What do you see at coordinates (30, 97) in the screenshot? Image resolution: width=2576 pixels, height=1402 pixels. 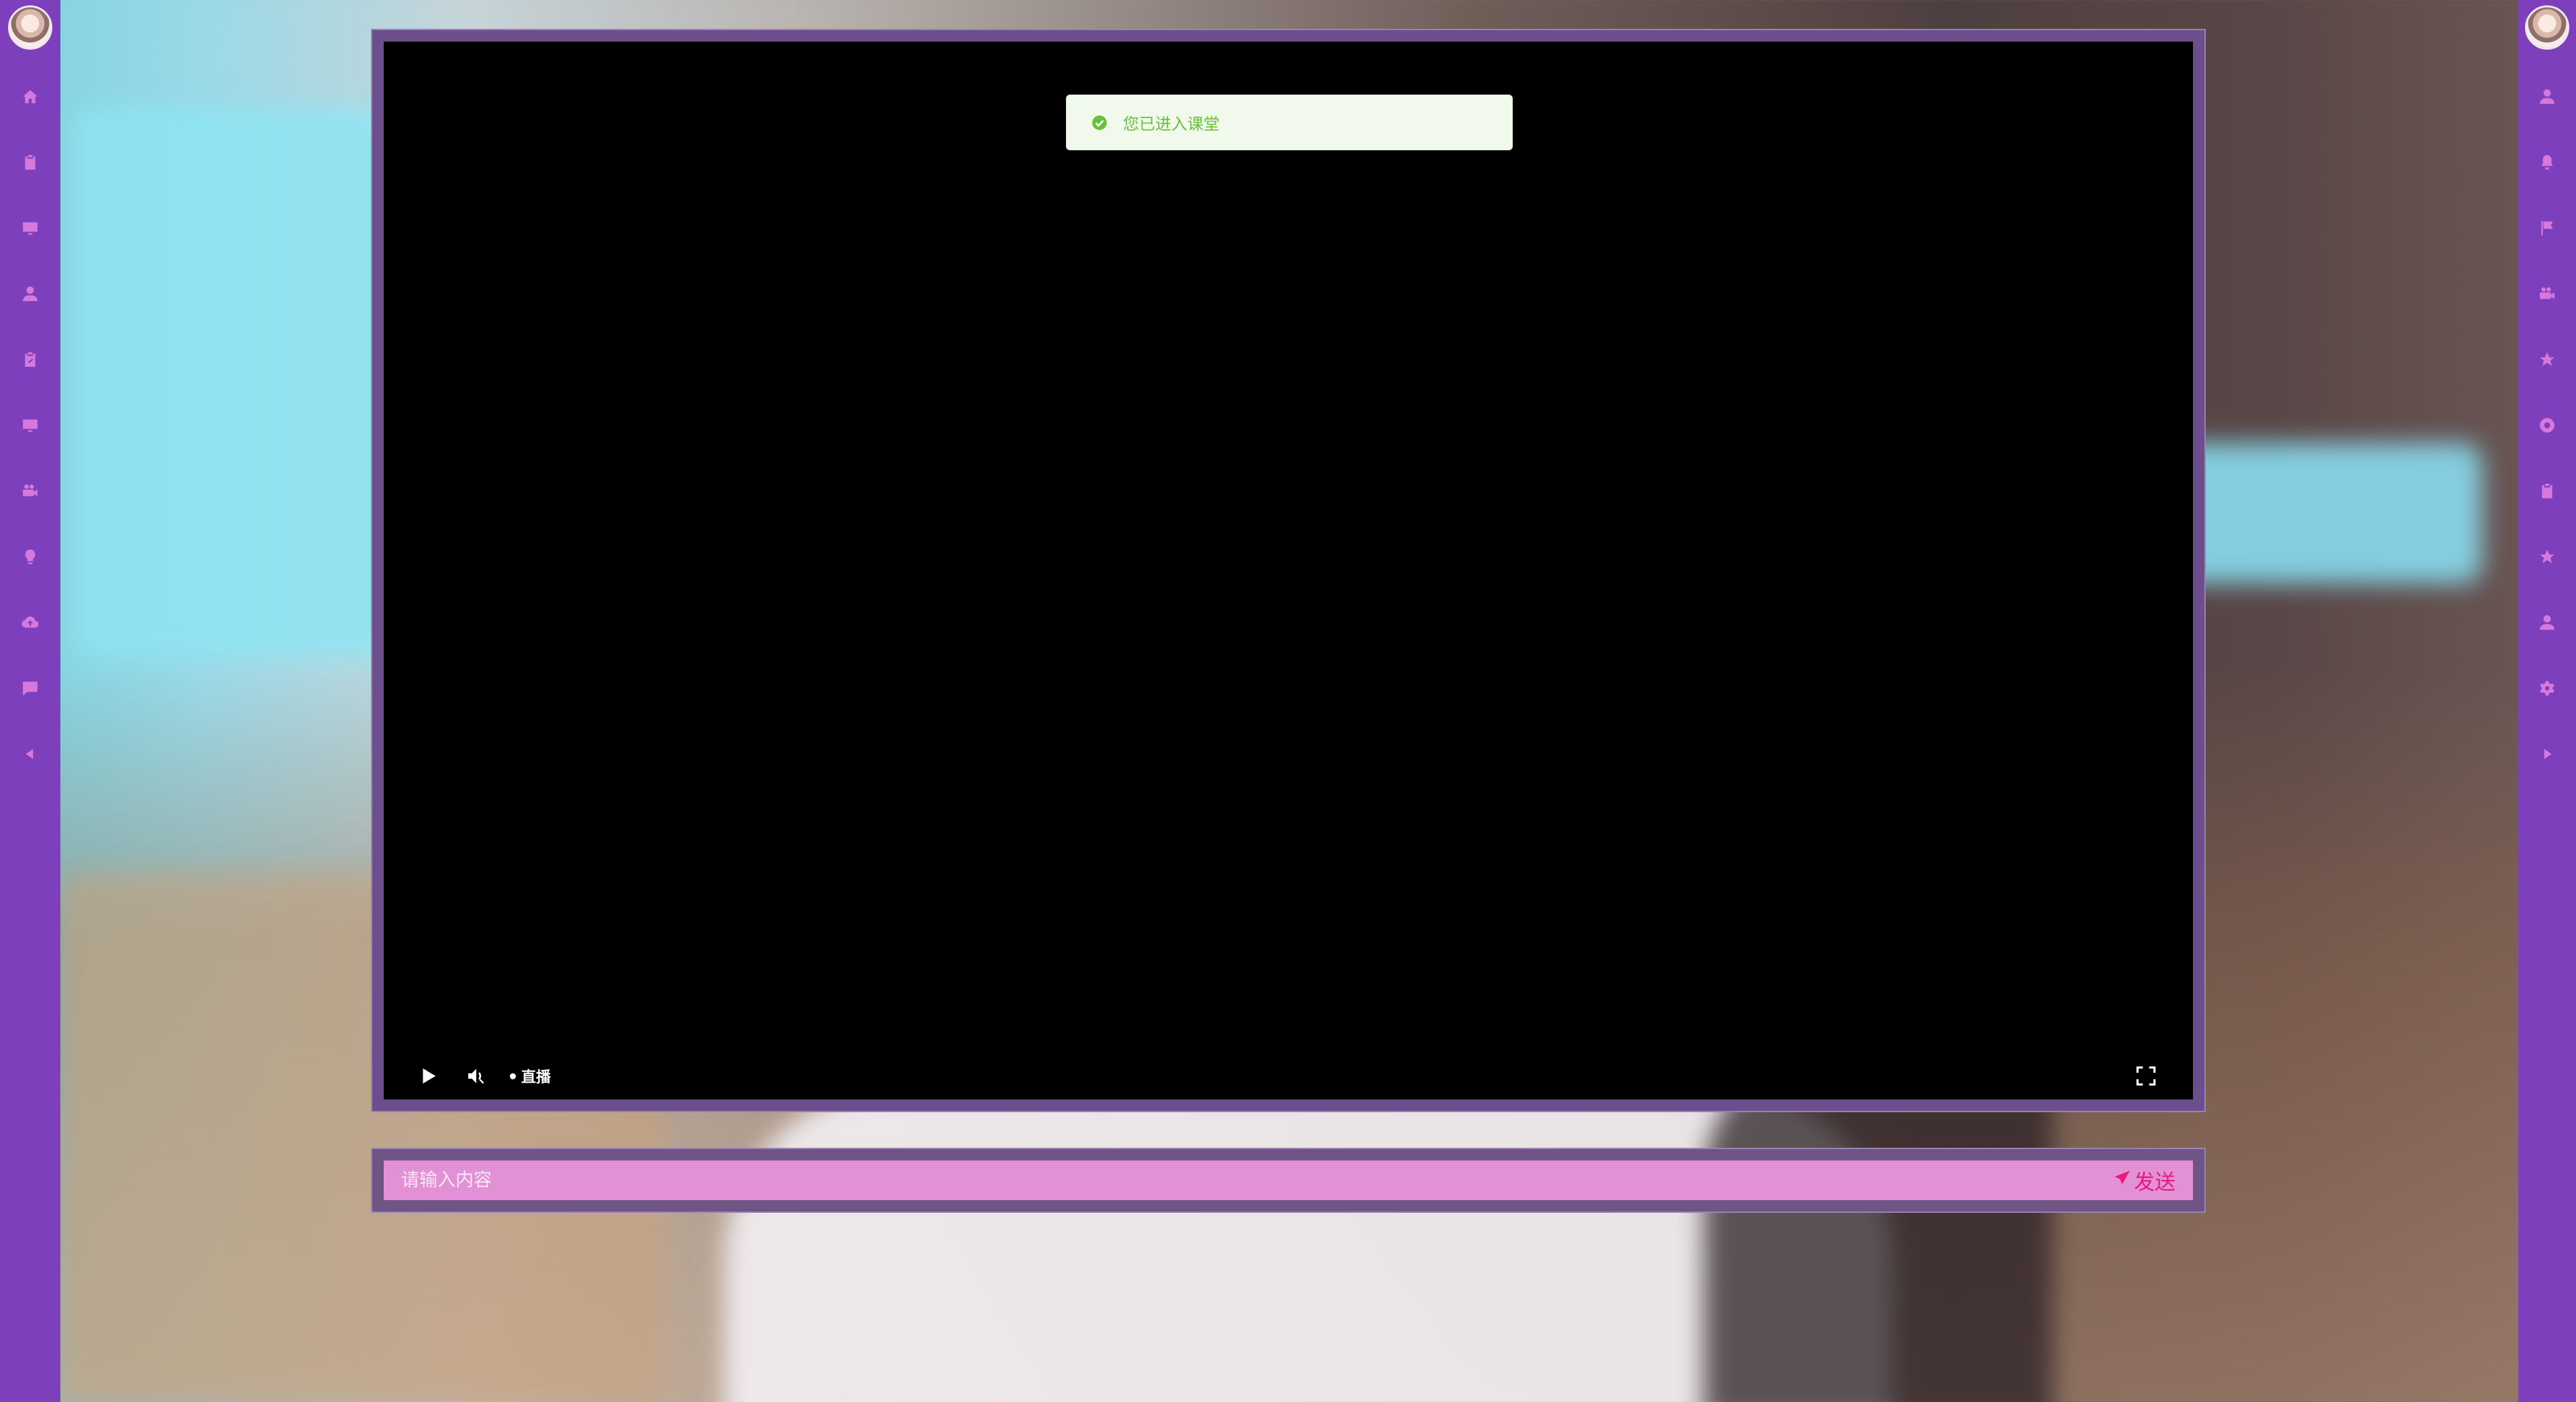 I see `home-icon` at bounding box center [30, 97].